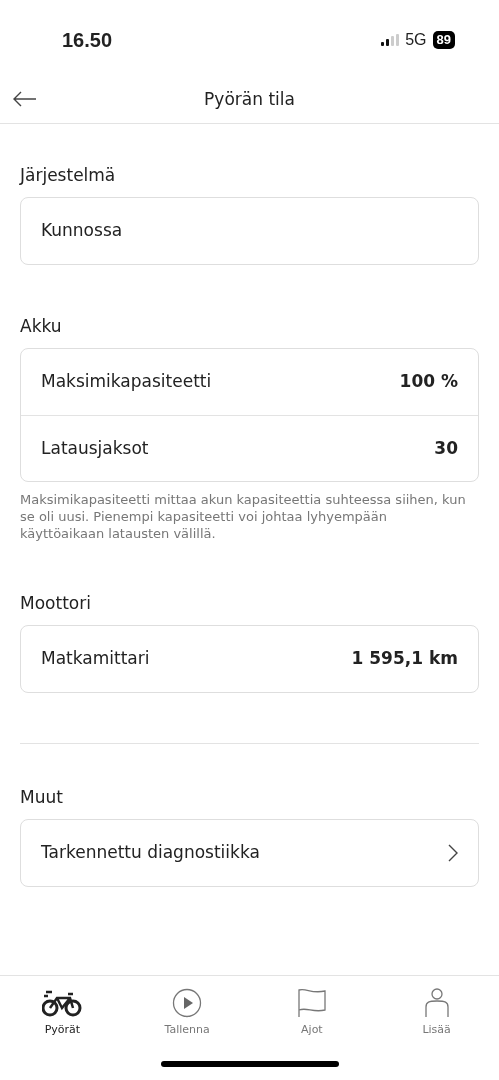 Image resolution: width=499 pixels, height=1080 pixels. Describe the element at coordinates (56, 603) in the screenshot. I see `section-heading: Moottori` at that location.